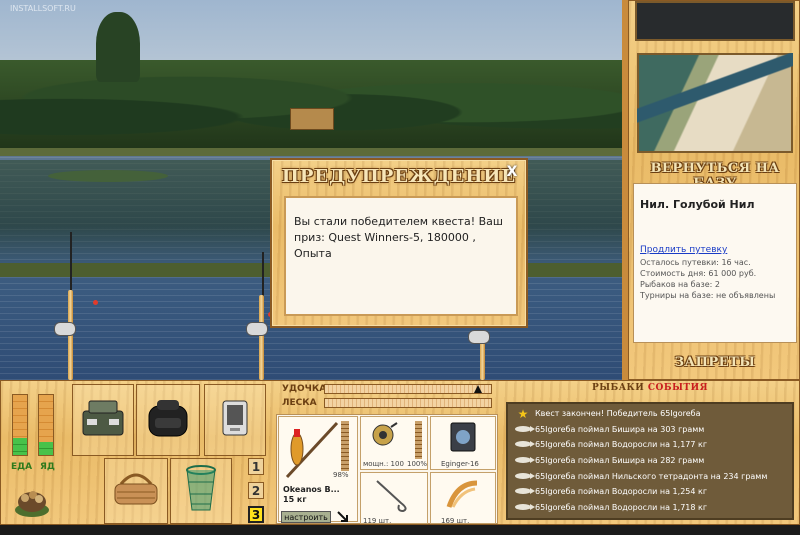 This screenshot has height=535, width=800. What do you see at coordinates (708, 295) in the screenshot?
I see `tournaments-status: Турниры на базе: не объявлены` at bounding box center [708, 295].